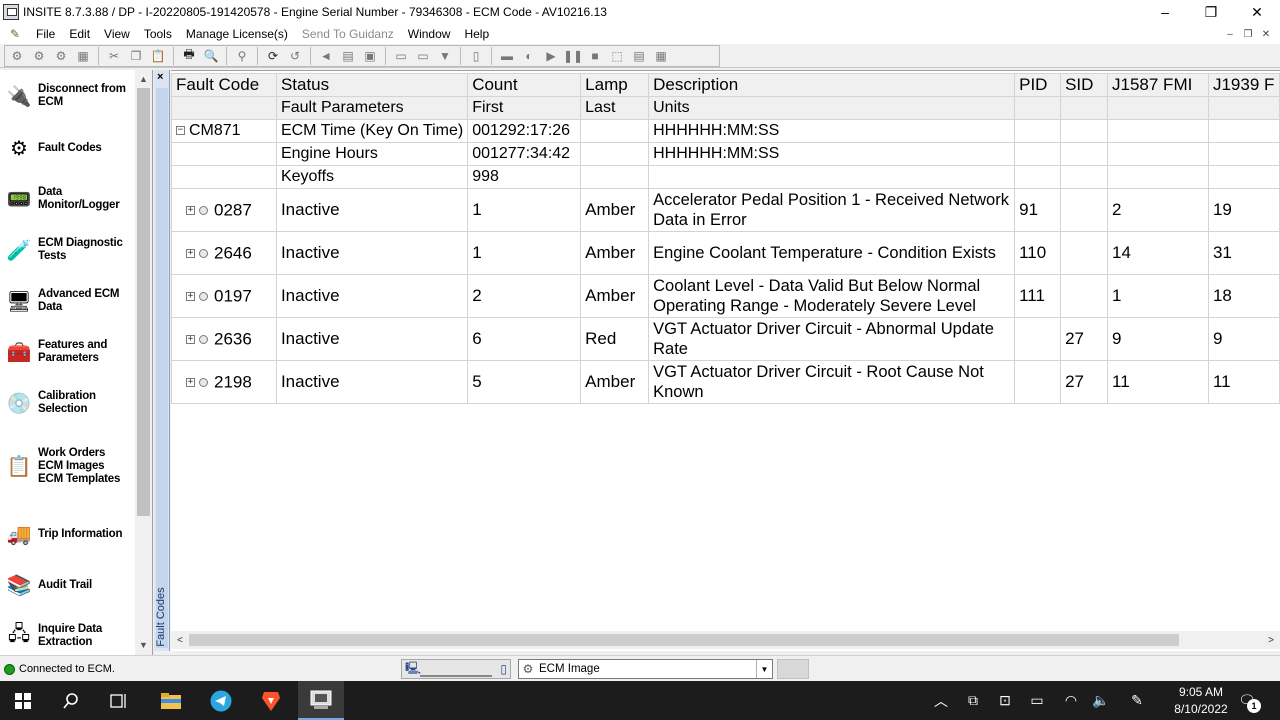  What do you see at coordinates (1201, 701) in the screenshot?
I see `taskbar-clock: 9:05 AM 8/10/2022` at bounding box center [1201, 701].